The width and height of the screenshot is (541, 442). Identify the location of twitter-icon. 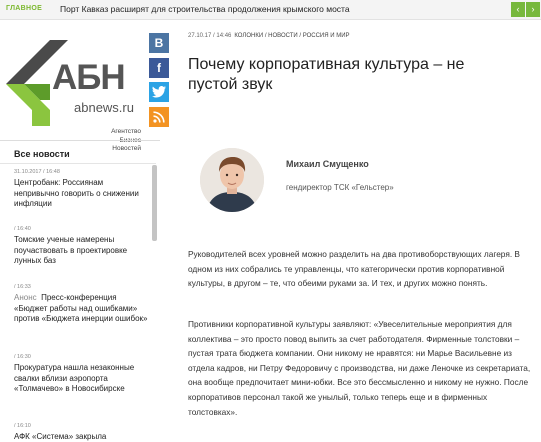
(159, 92).